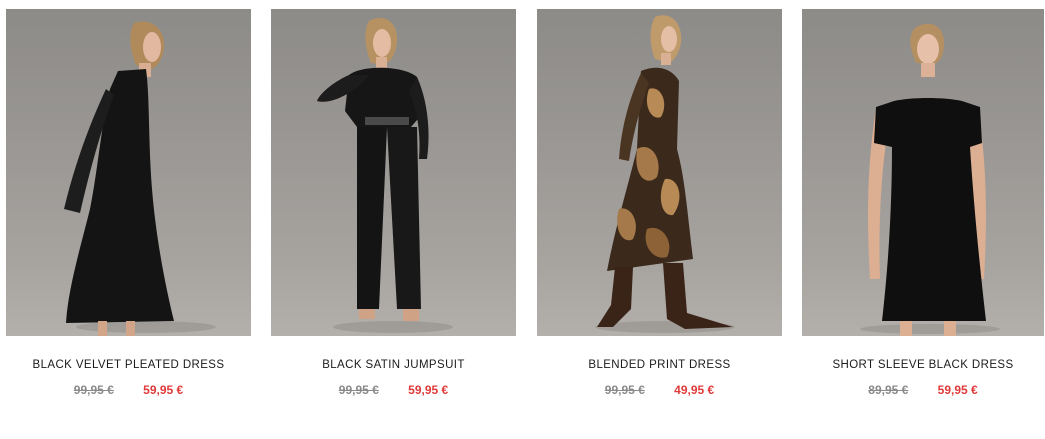 Image resolution: width=1045 pixels, height=439 pixels. I want to click on product-title: BLACK VELVET PLEATED DRESS, so click(128, 365).